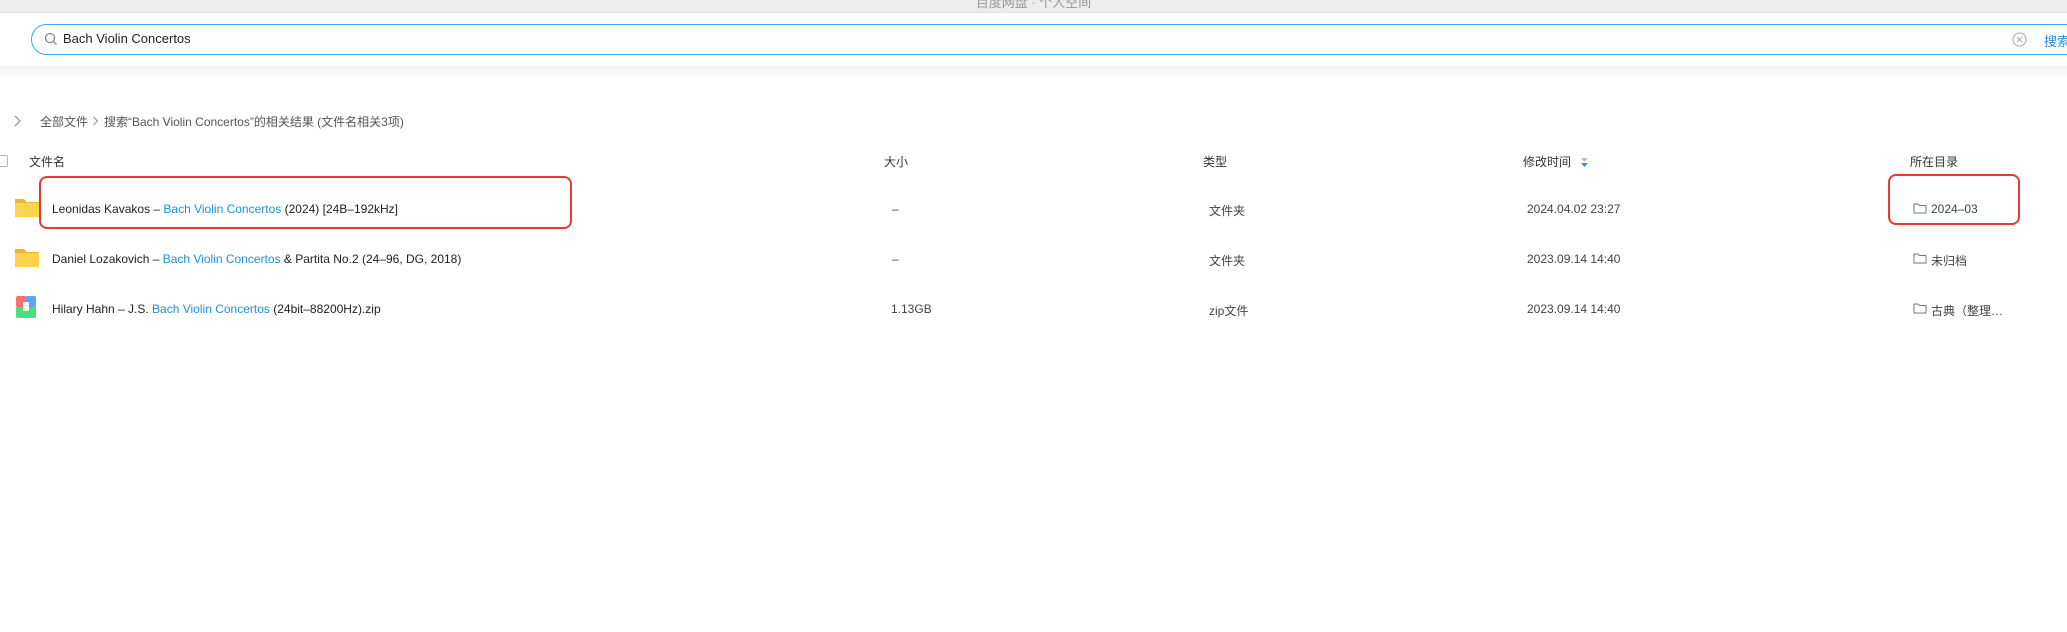 This screenshot has width=2067, height=632. Describe the element at coordinates (107, 259) in the screenshot. I see `file-name-text: Daniel Lozakovich –` at that location.